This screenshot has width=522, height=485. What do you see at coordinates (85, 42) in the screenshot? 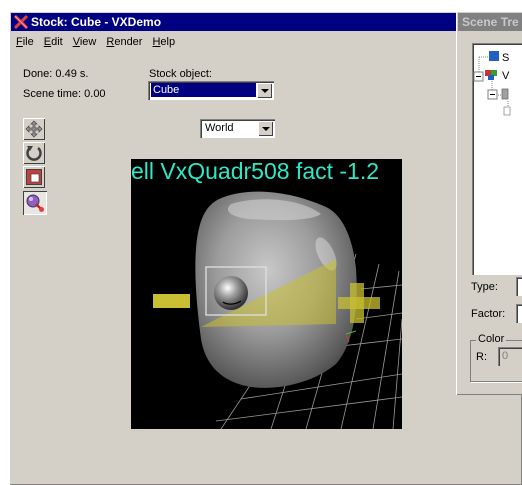
I see `menu-view: View` at bounding box center [85, 42].